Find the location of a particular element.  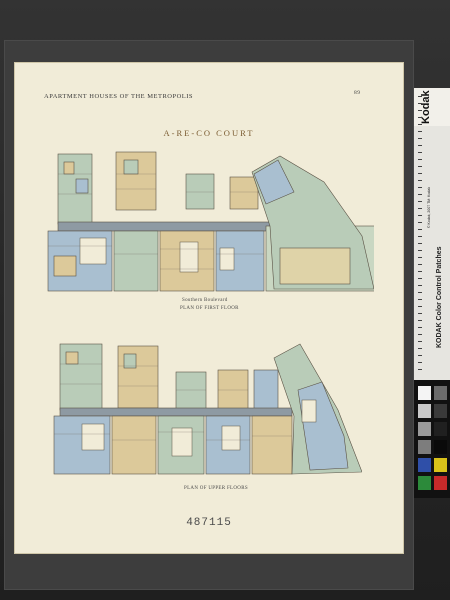

street-label: Southern Boulevard is located at coordinates (205, 300).